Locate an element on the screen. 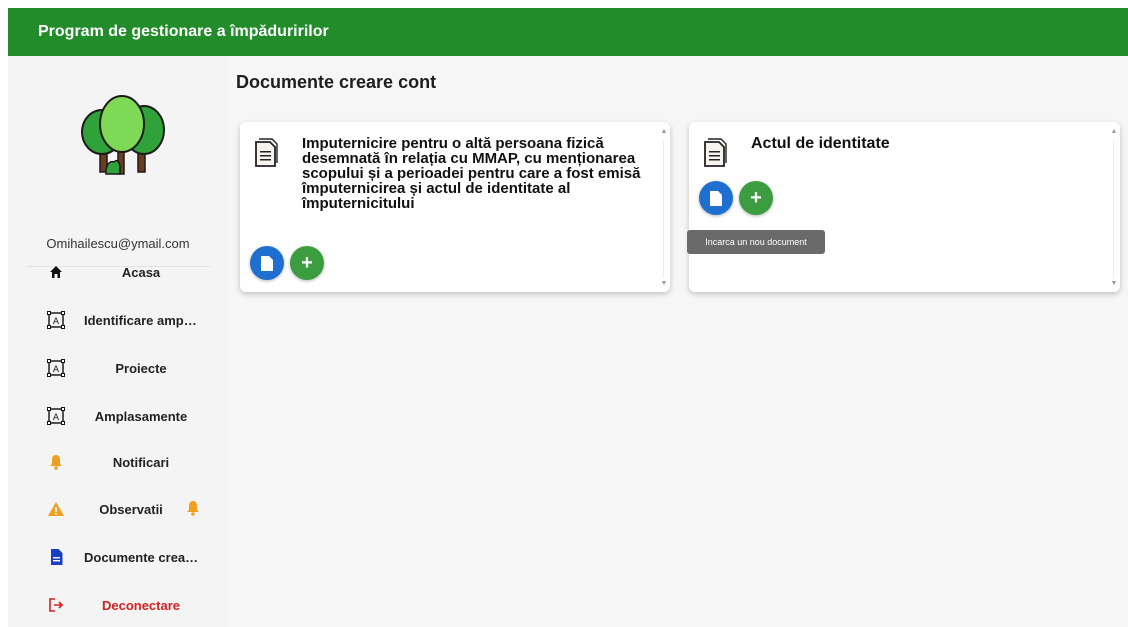 The width and height of the screenshot is (1128, 627). sidebar-item-deconectare: Deconectare is located at coordinates (118, 605).